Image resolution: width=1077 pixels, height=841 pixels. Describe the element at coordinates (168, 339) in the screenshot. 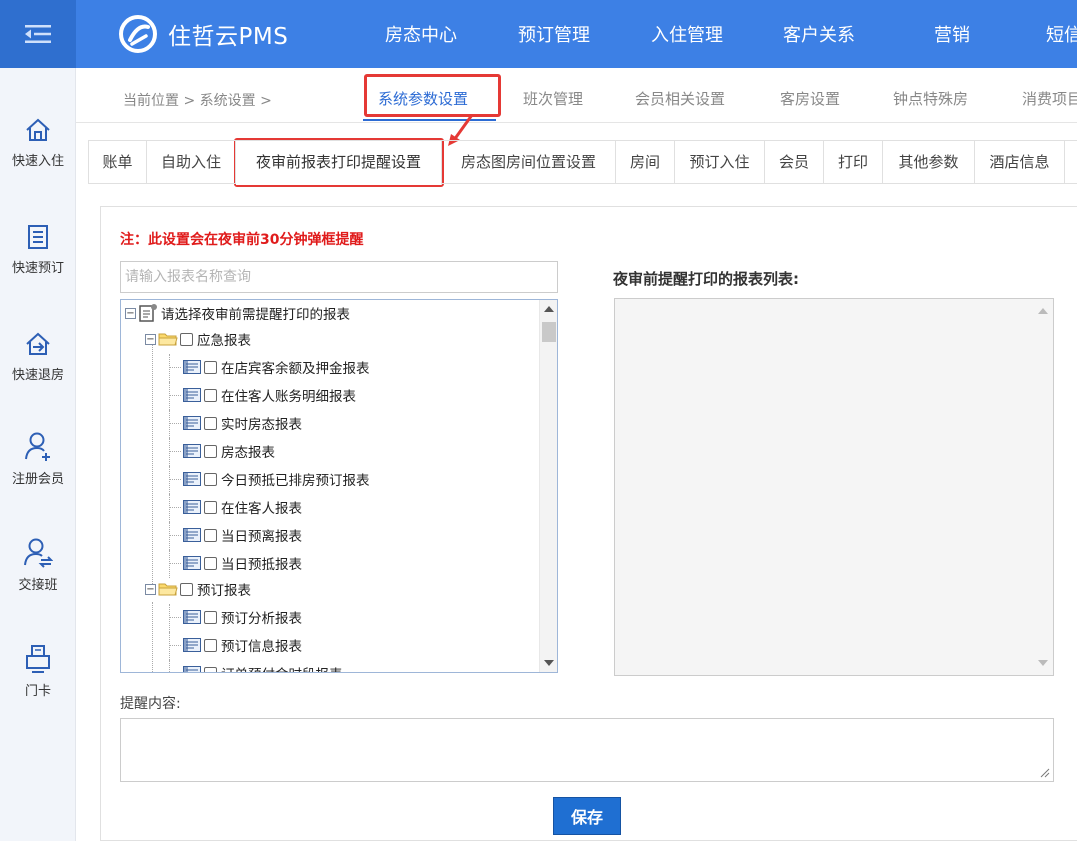

I see `folder-icon` at that location.